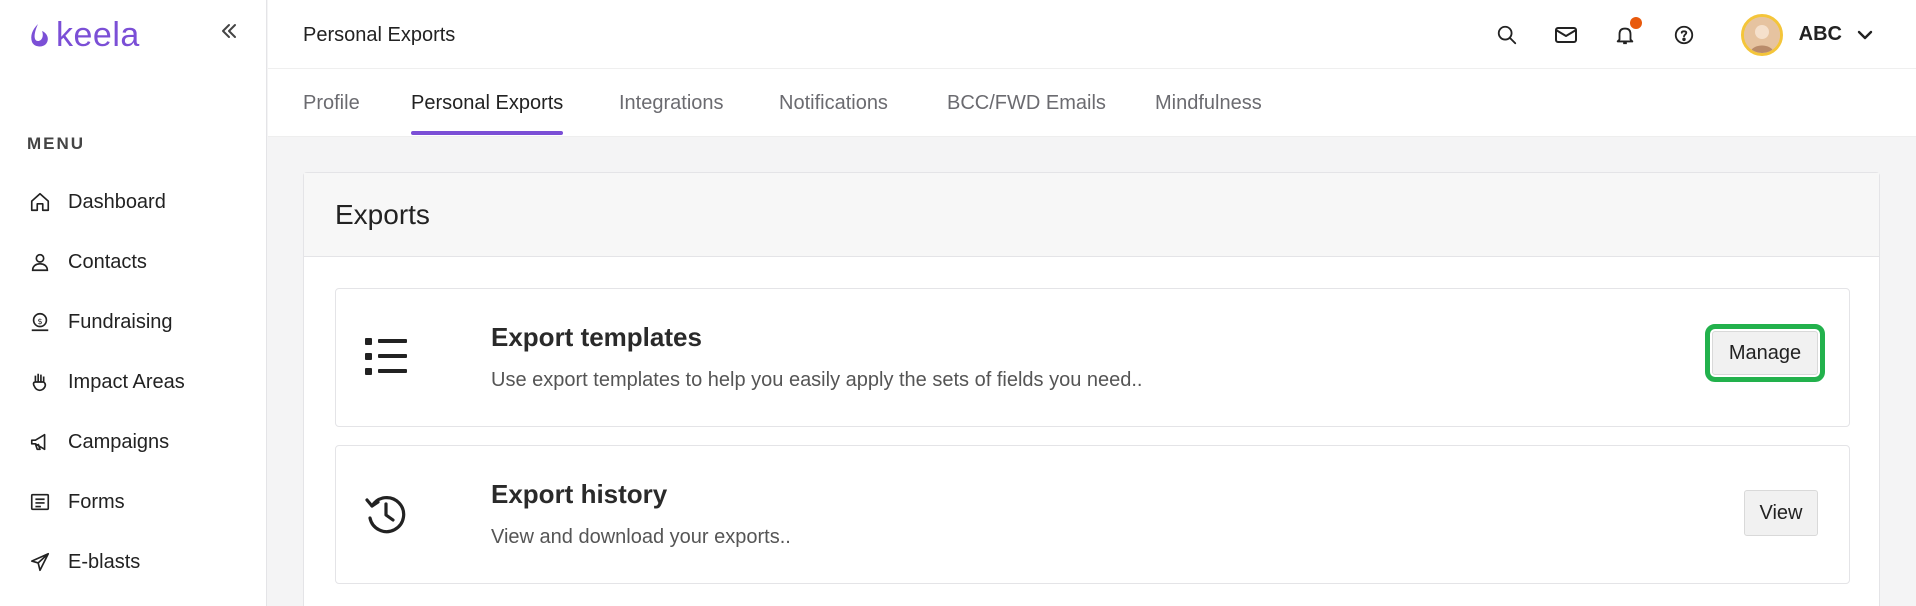 The image size is (1916, 606). What do you see at coordinates (40, 442) in the screenshot?
I see `megaphone-icon` at bounding box center [40, 442].